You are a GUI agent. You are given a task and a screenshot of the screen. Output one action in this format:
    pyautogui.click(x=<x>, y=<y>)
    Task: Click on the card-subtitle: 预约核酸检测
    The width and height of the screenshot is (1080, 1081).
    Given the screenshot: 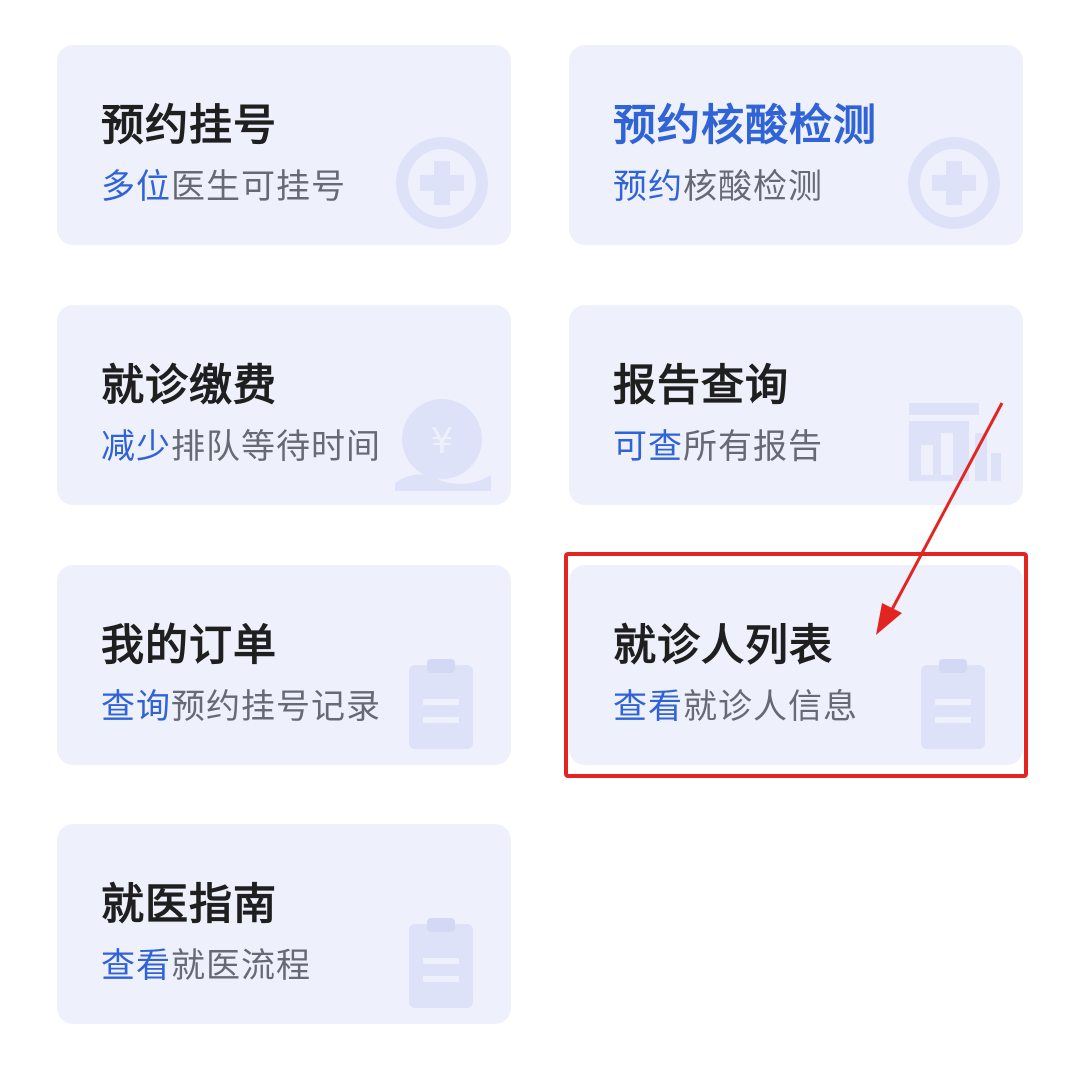 What is the action you would take?
    pyautogui.click(x=718, y=187)
    